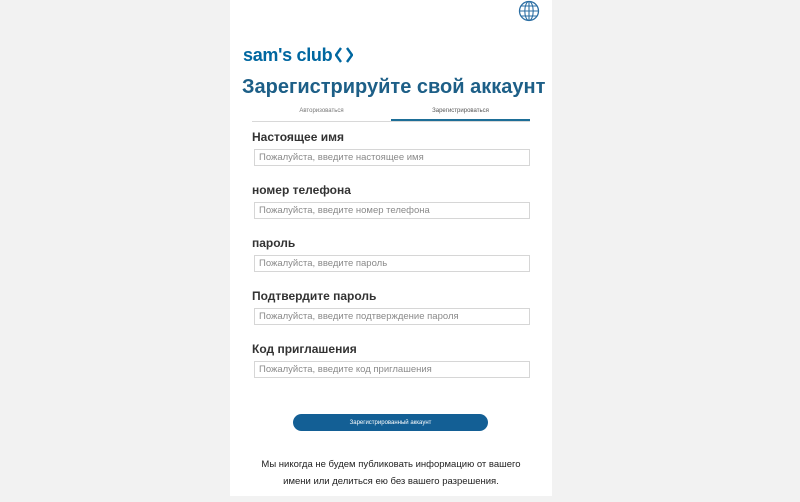 The image size is (800, 502). Describe the element at coordinates (301, 190) in the screenshot. I see `phone-label: номер телефона` at that location.